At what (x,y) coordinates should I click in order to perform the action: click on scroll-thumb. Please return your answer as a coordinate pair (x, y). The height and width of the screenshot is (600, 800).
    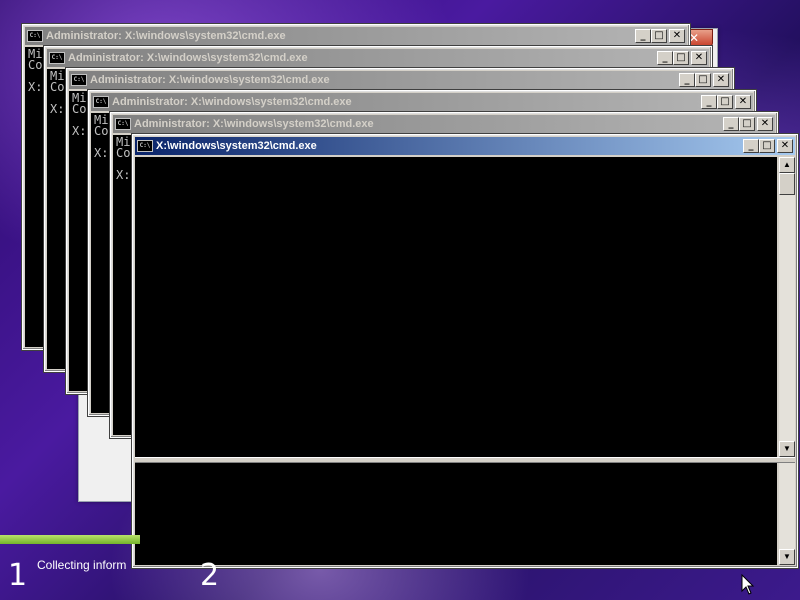
    Looking at the image, I should click on (787, 184).